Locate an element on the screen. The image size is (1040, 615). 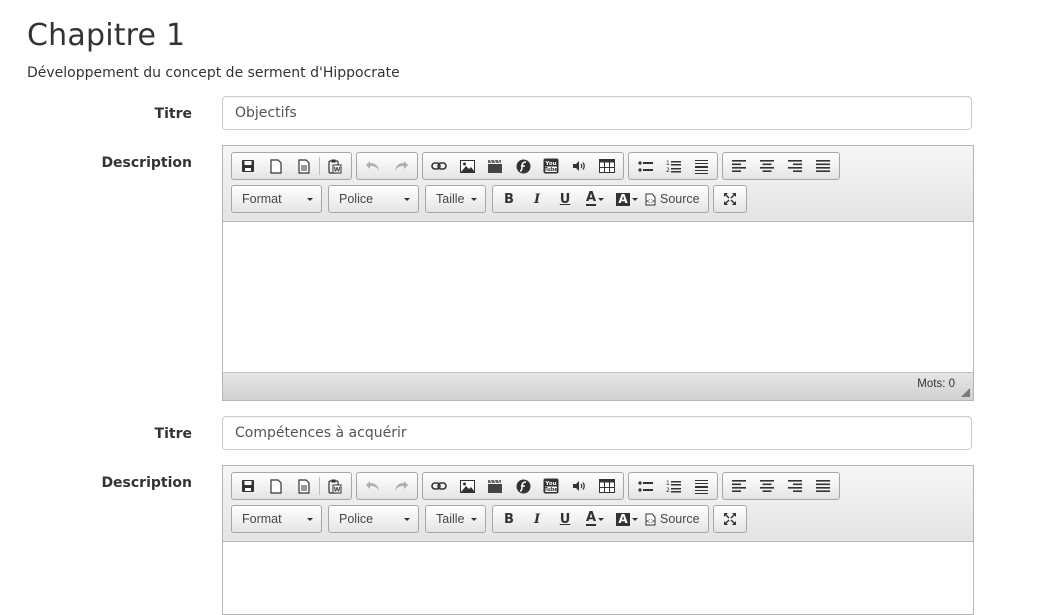
titre-input: Objectifs is located at coordinates (597, 113).